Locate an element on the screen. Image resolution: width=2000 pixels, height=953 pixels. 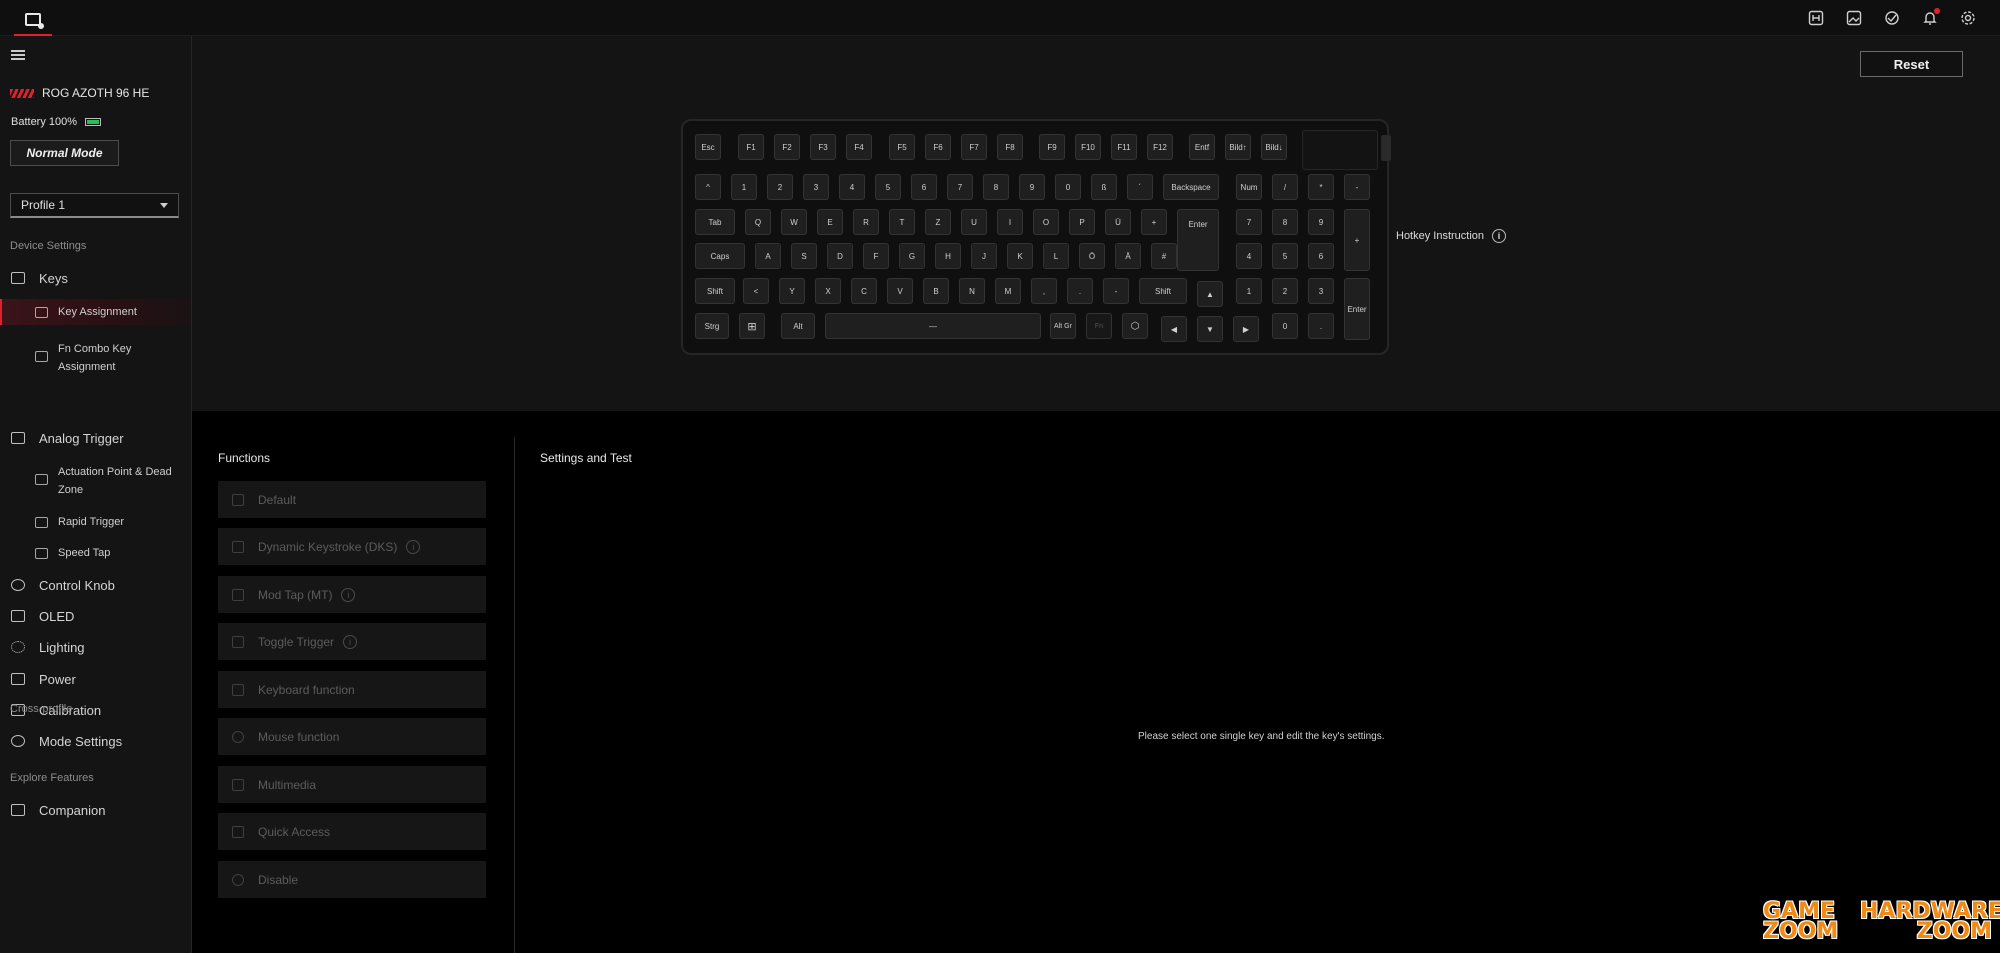
key-ae: Ä is located at coordinates (1128, 256).